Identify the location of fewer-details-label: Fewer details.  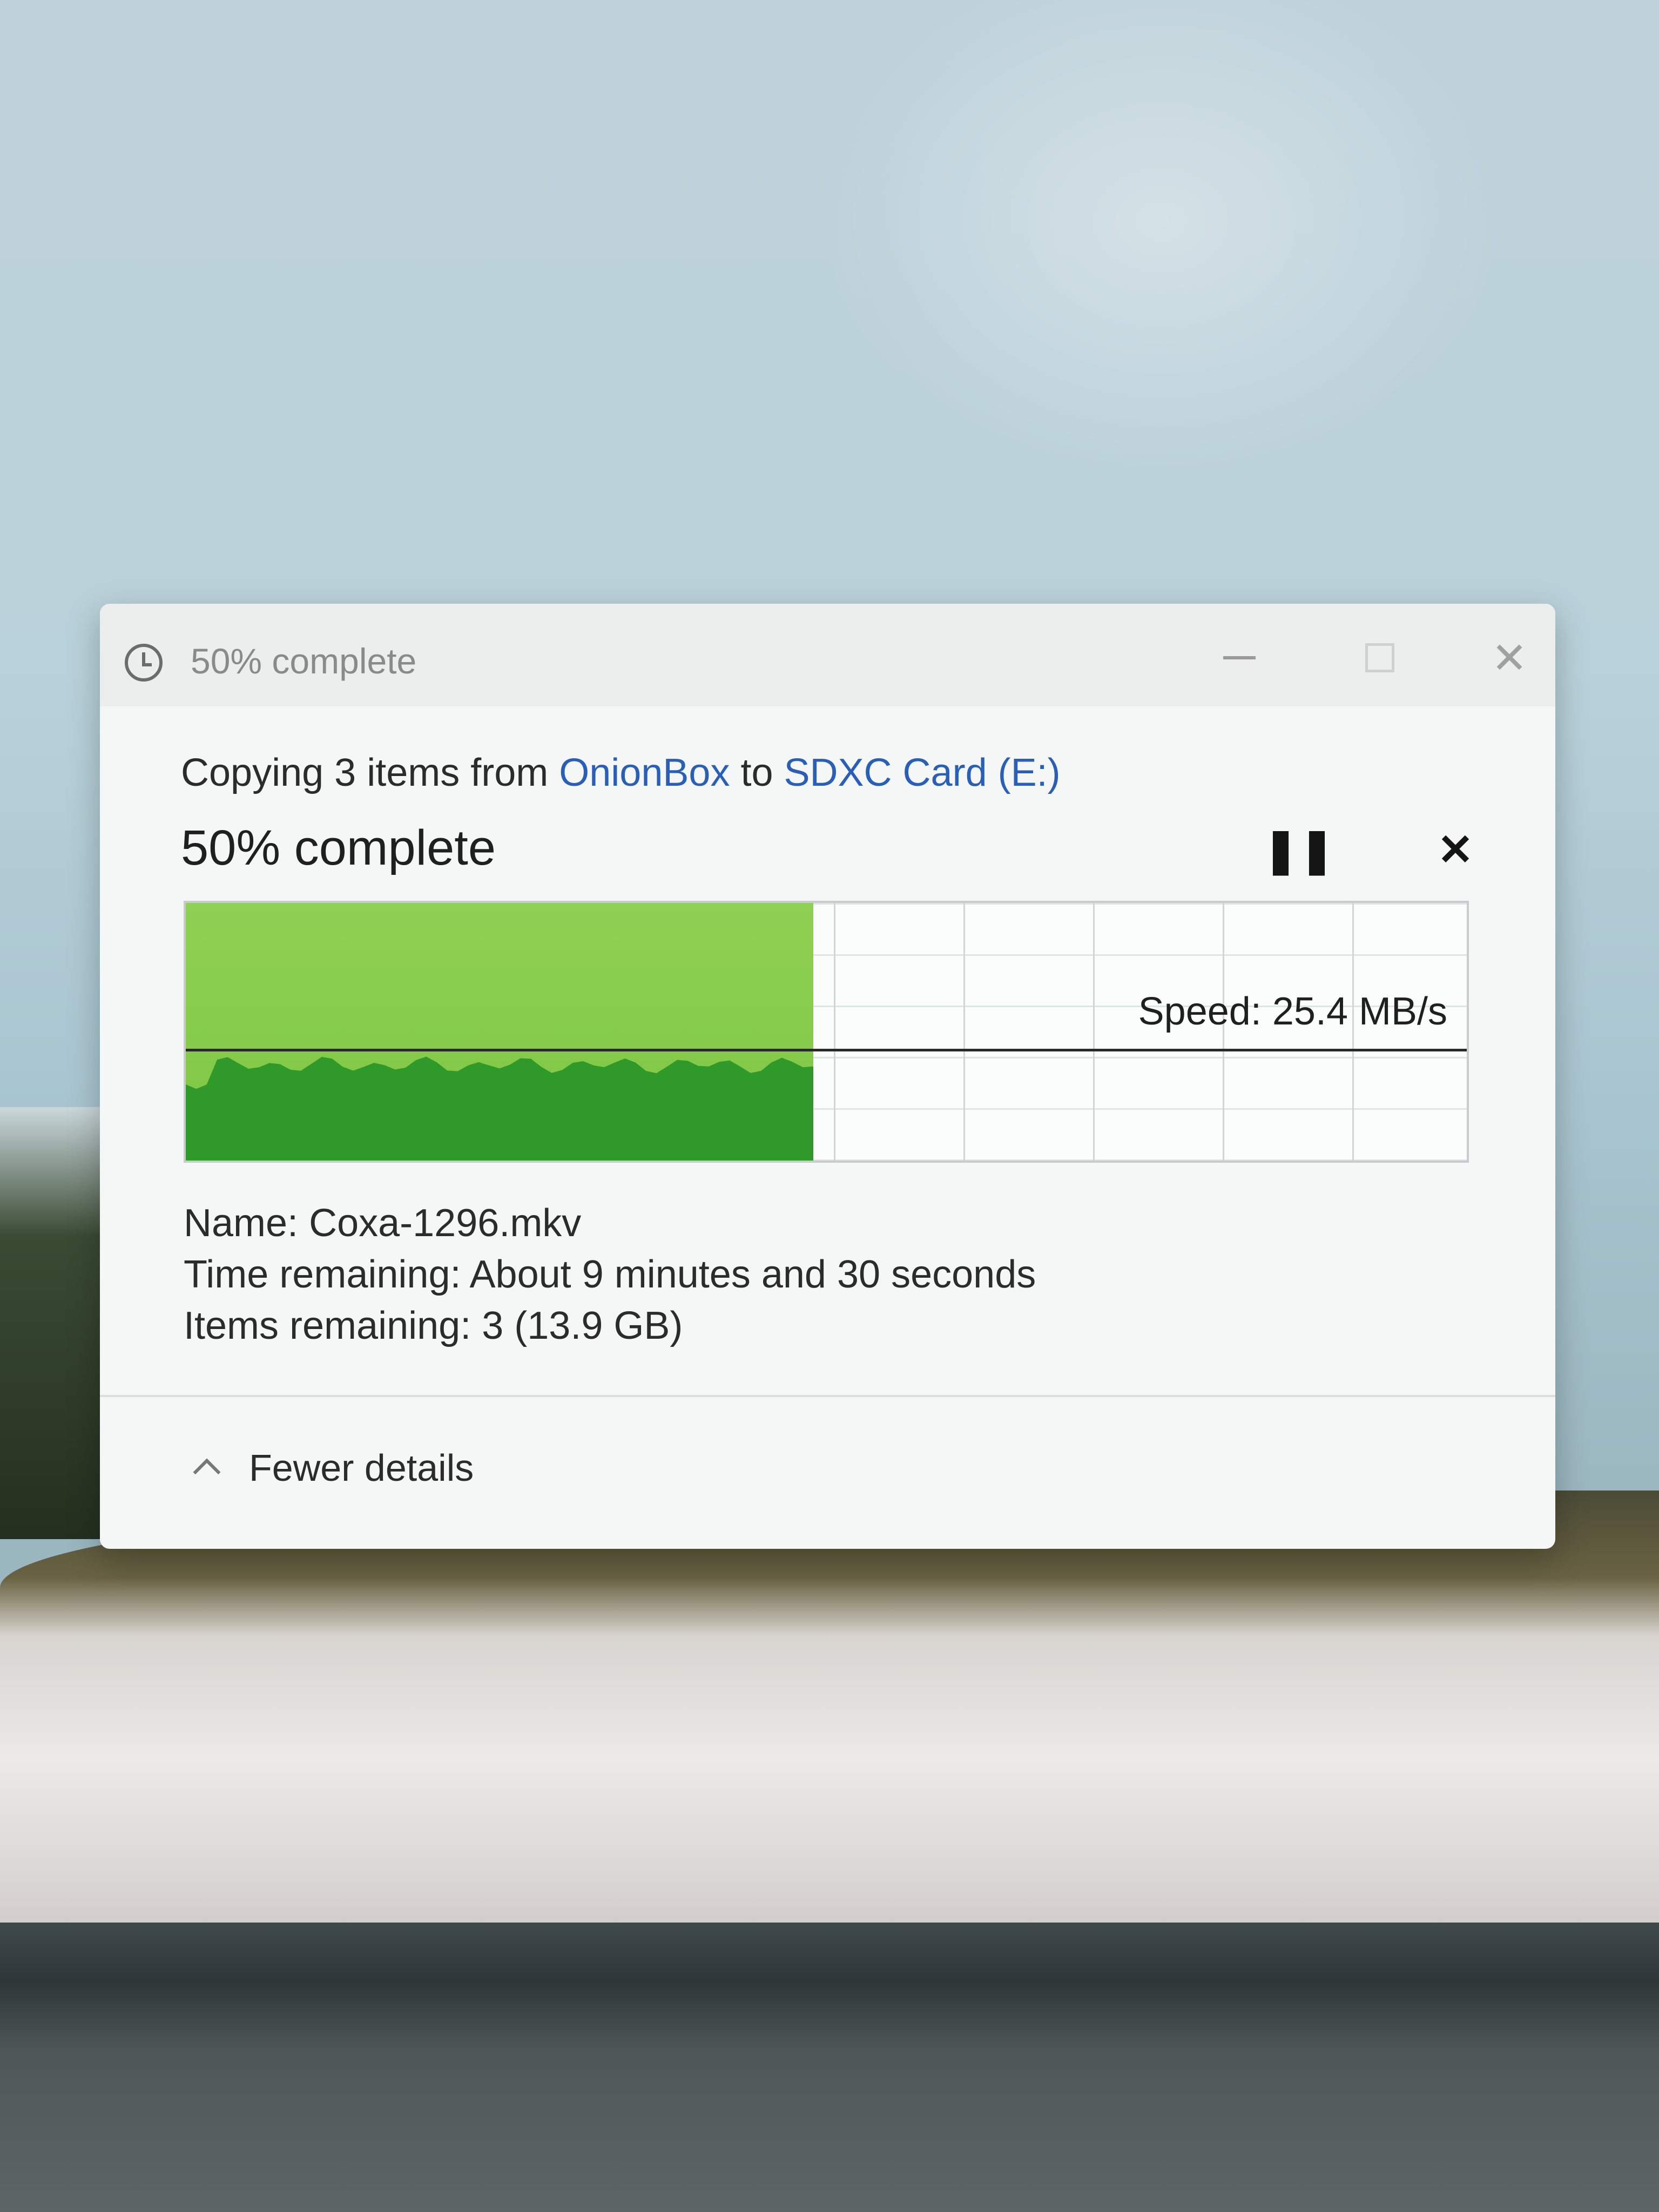
(361, 1468).